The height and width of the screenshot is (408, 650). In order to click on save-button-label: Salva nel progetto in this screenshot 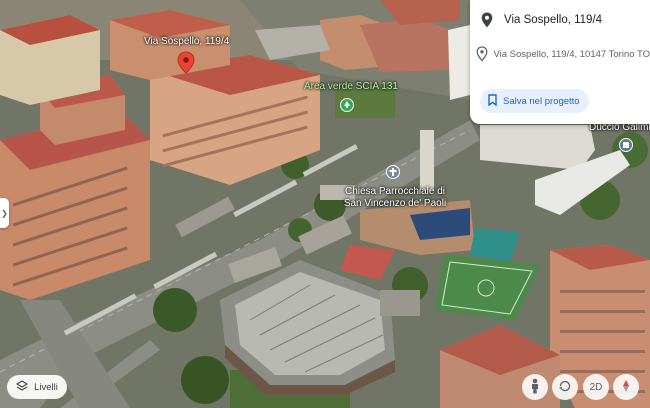, I will do `click(541, 101)`.